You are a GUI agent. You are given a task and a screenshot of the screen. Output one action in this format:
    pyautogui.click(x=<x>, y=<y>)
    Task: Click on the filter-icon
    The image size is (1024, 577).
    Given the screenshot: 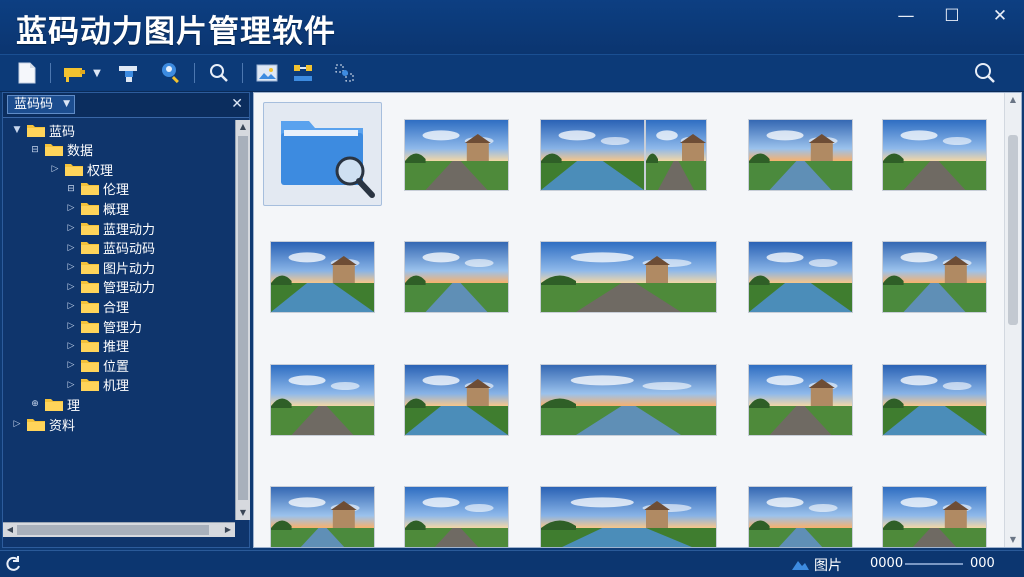 What is the action you would take?
    pyautogui.click(x=129, y=73)
    